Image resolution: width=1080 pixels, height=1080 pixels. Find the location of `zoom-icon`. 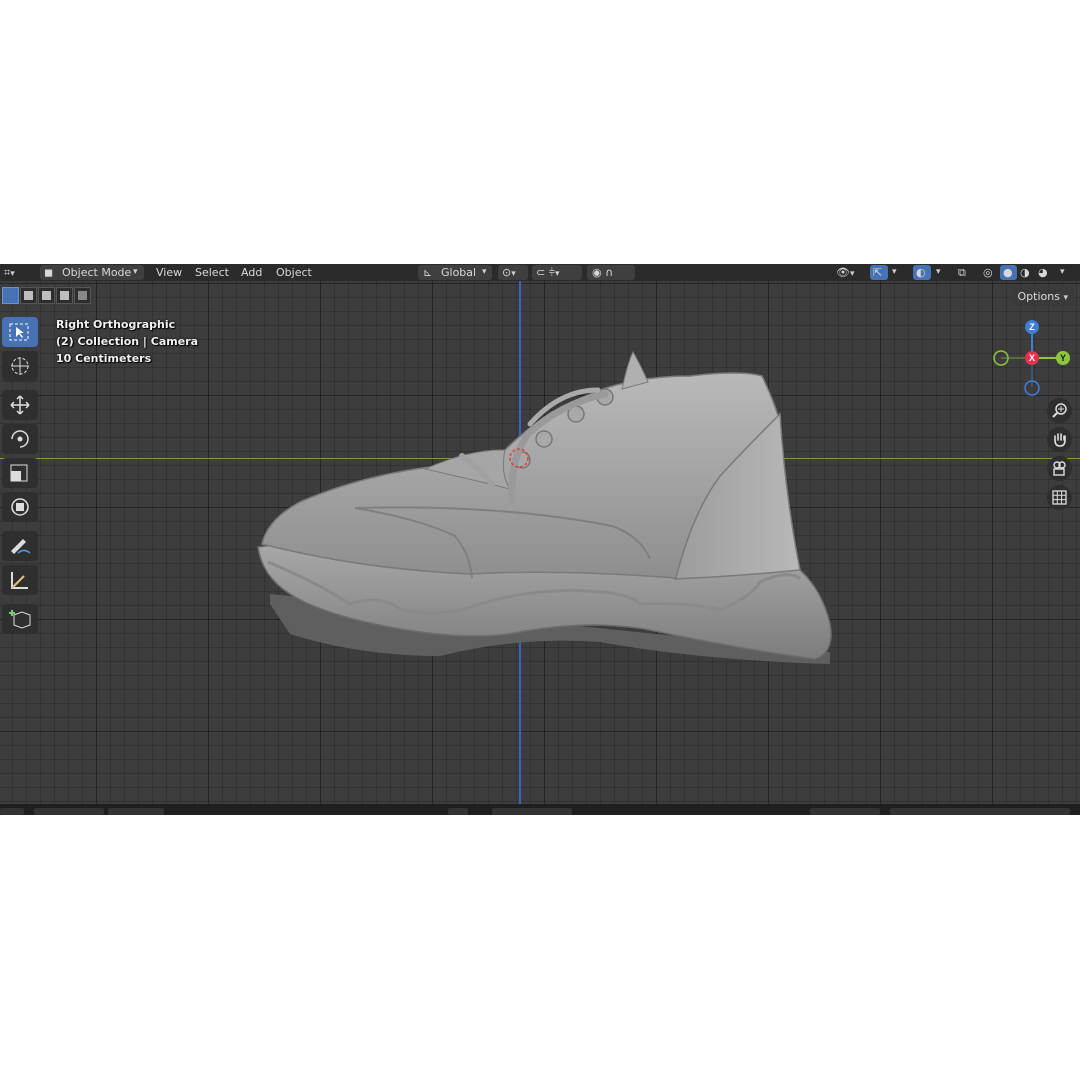

zoom-icon is located at coordinates (1059, 410).